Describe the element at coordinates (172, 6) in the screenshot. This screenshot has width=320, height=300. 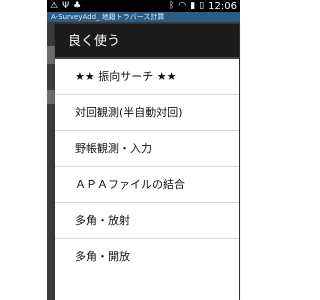
I see `bluetooth-icon: ᛒ` at that location.